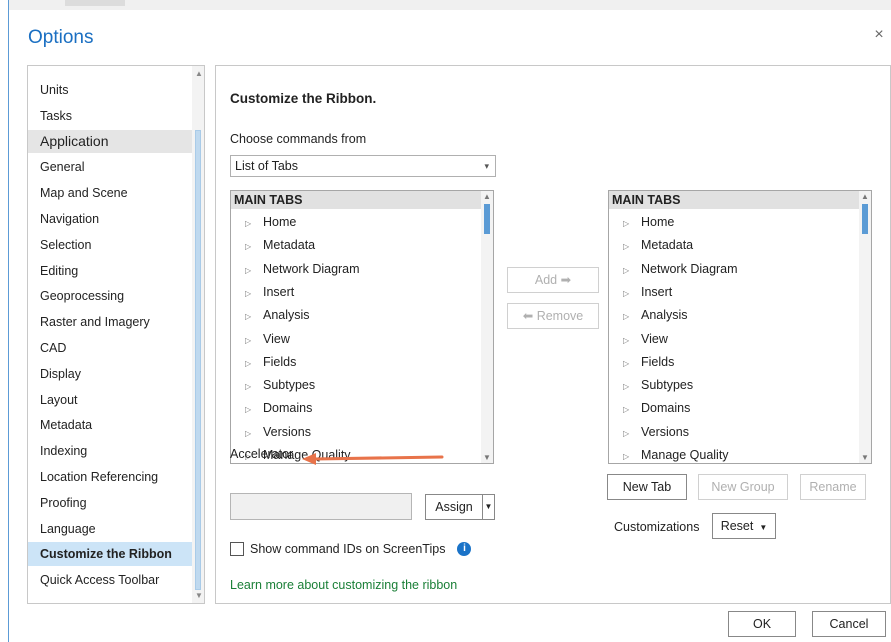 The height and width of the screenshot is (642, 891). Describe the element at coordinates (110, 193) in the screenshot. I see `nav-item: Map and Scene` at that location.